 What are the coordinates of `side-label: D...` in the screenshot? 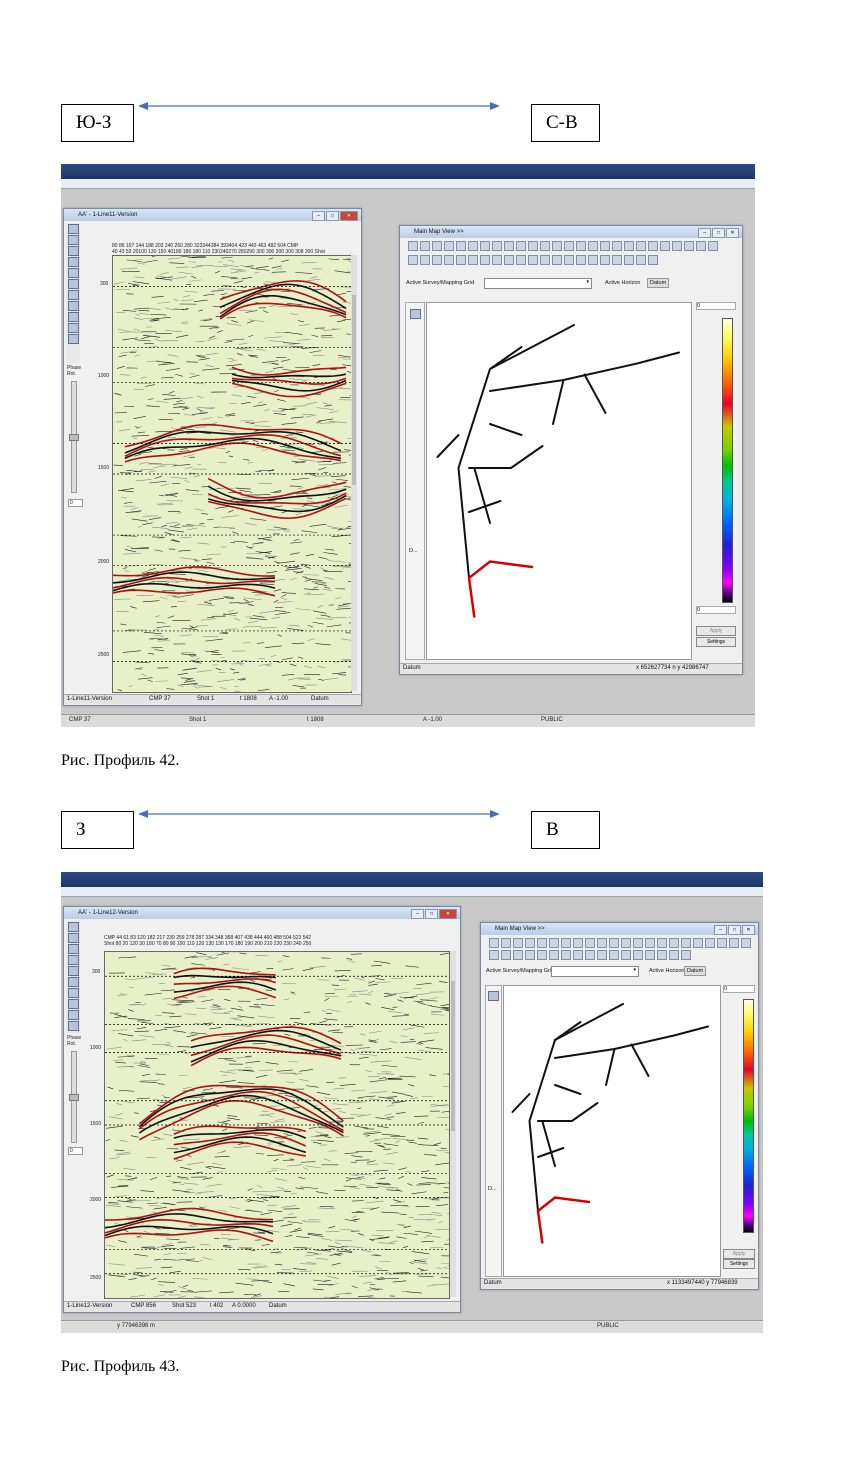 It's located at (492, 1189).